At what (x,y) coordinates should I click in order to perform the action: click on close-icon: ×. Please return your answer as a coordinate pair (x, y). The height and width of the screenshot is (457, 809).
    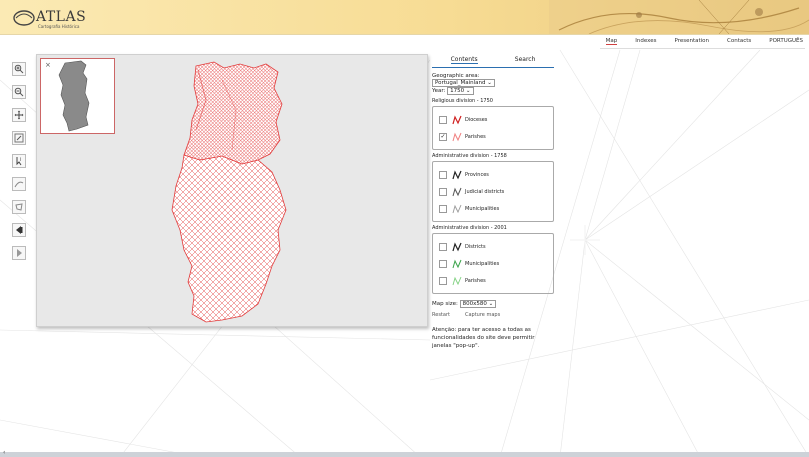
    Looking at the image, I should click on (48, 65).